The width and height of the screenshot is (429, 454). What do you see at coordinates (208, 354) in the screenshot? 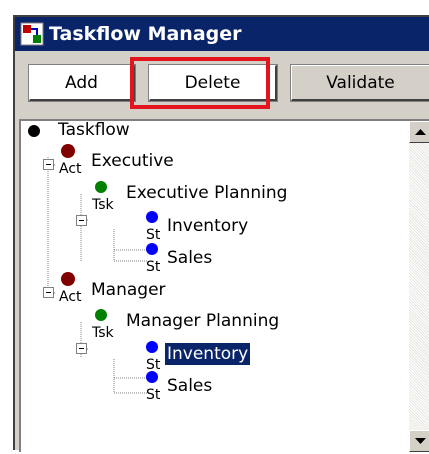
I see `tree-node-inventory-selected: Inventory` at bounding box center [208, 354].